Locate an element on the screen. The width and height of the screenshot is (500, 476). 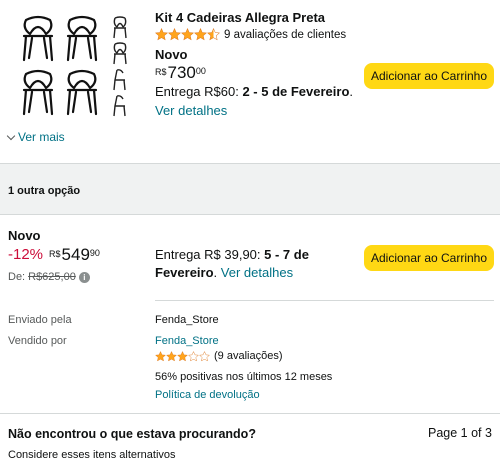
sold-by-label: Vendido por is located at coordinates (37, 341).